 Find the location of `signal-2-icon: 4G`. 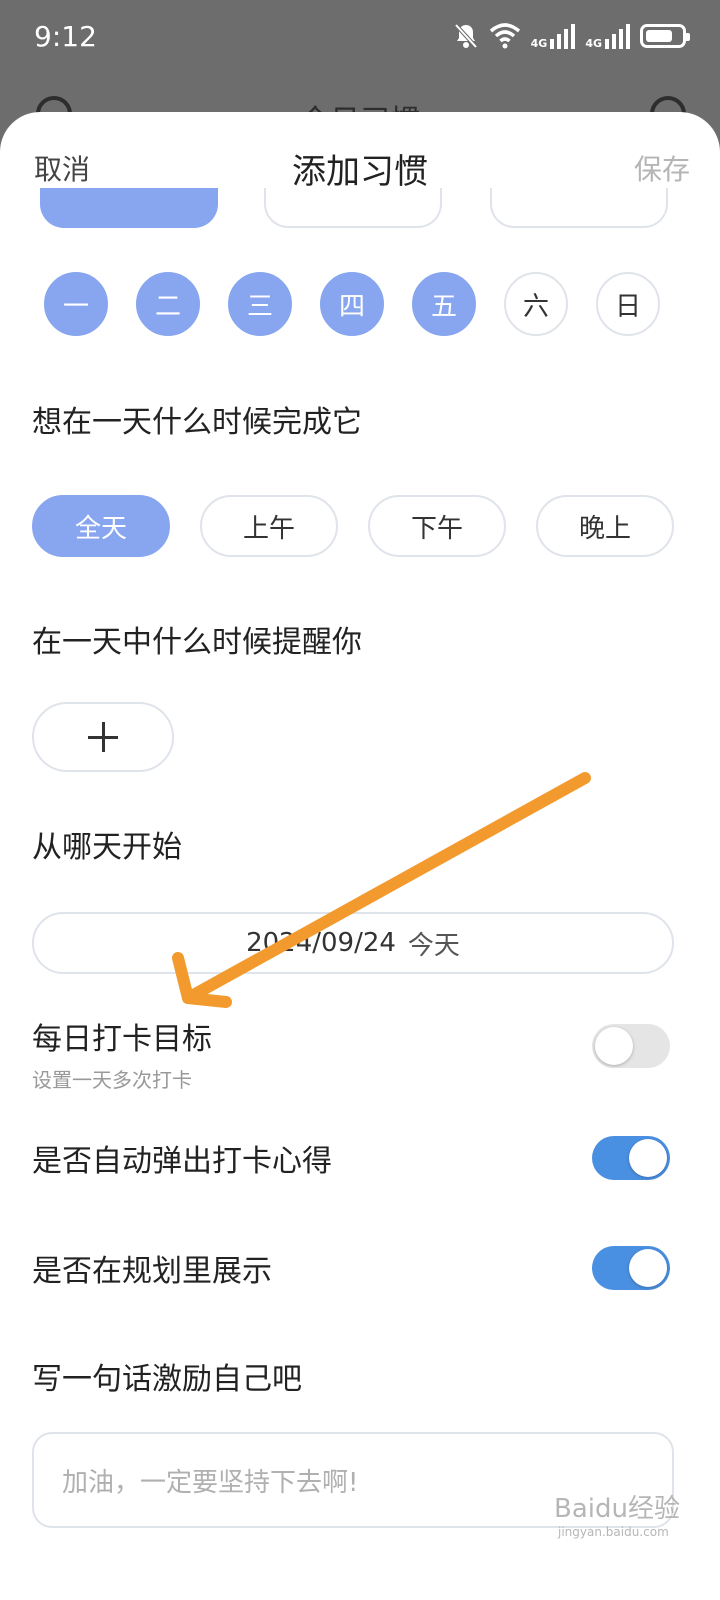

signal-2-icon: 4G is located at coordinates (607, 36).